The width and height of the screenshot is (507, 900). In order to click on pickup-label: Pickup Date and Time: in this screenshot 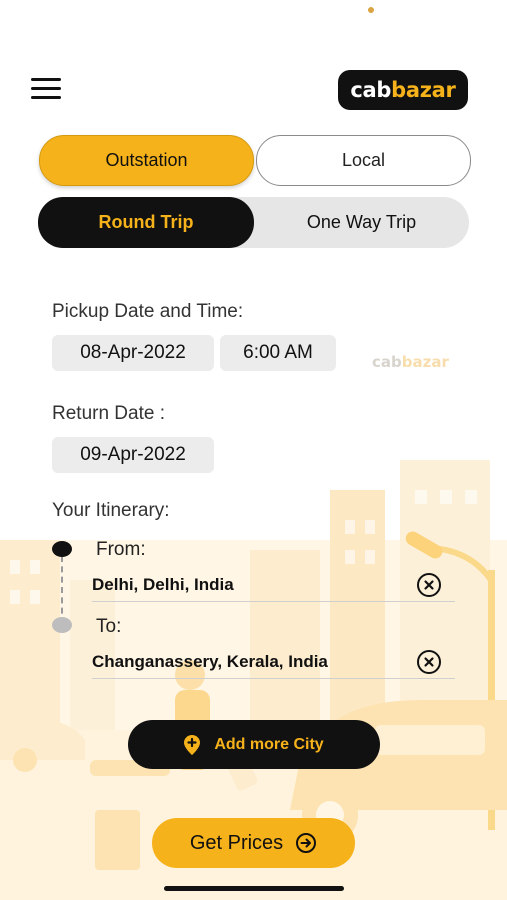, I will do `click(148, 311)`.